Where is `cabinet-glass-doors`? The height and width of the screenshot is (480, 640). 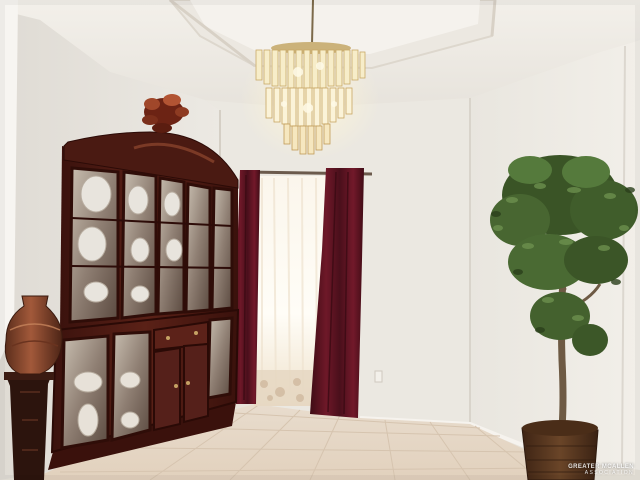
cabinet-glass-doors is located at coordinates (151, 245).